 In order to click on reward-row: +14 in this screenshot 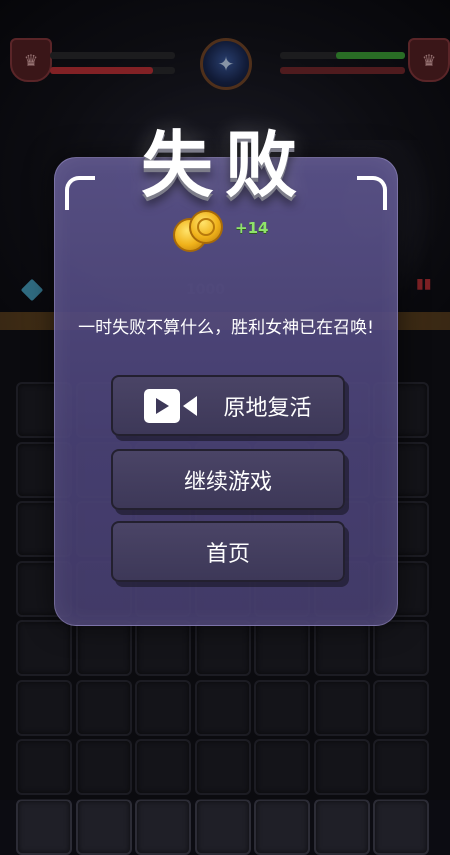, I will do `click(221, 231)`.